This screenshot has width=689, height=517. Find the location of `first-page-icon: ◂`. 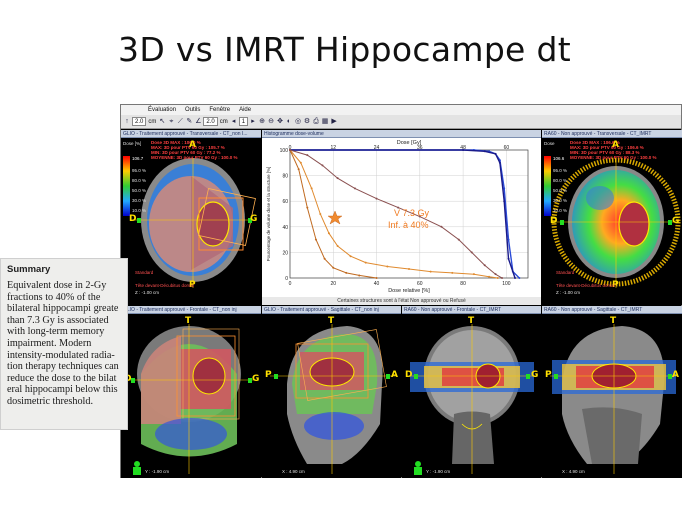

first-page-icon: ◂ is located at coordinates (234, 121).